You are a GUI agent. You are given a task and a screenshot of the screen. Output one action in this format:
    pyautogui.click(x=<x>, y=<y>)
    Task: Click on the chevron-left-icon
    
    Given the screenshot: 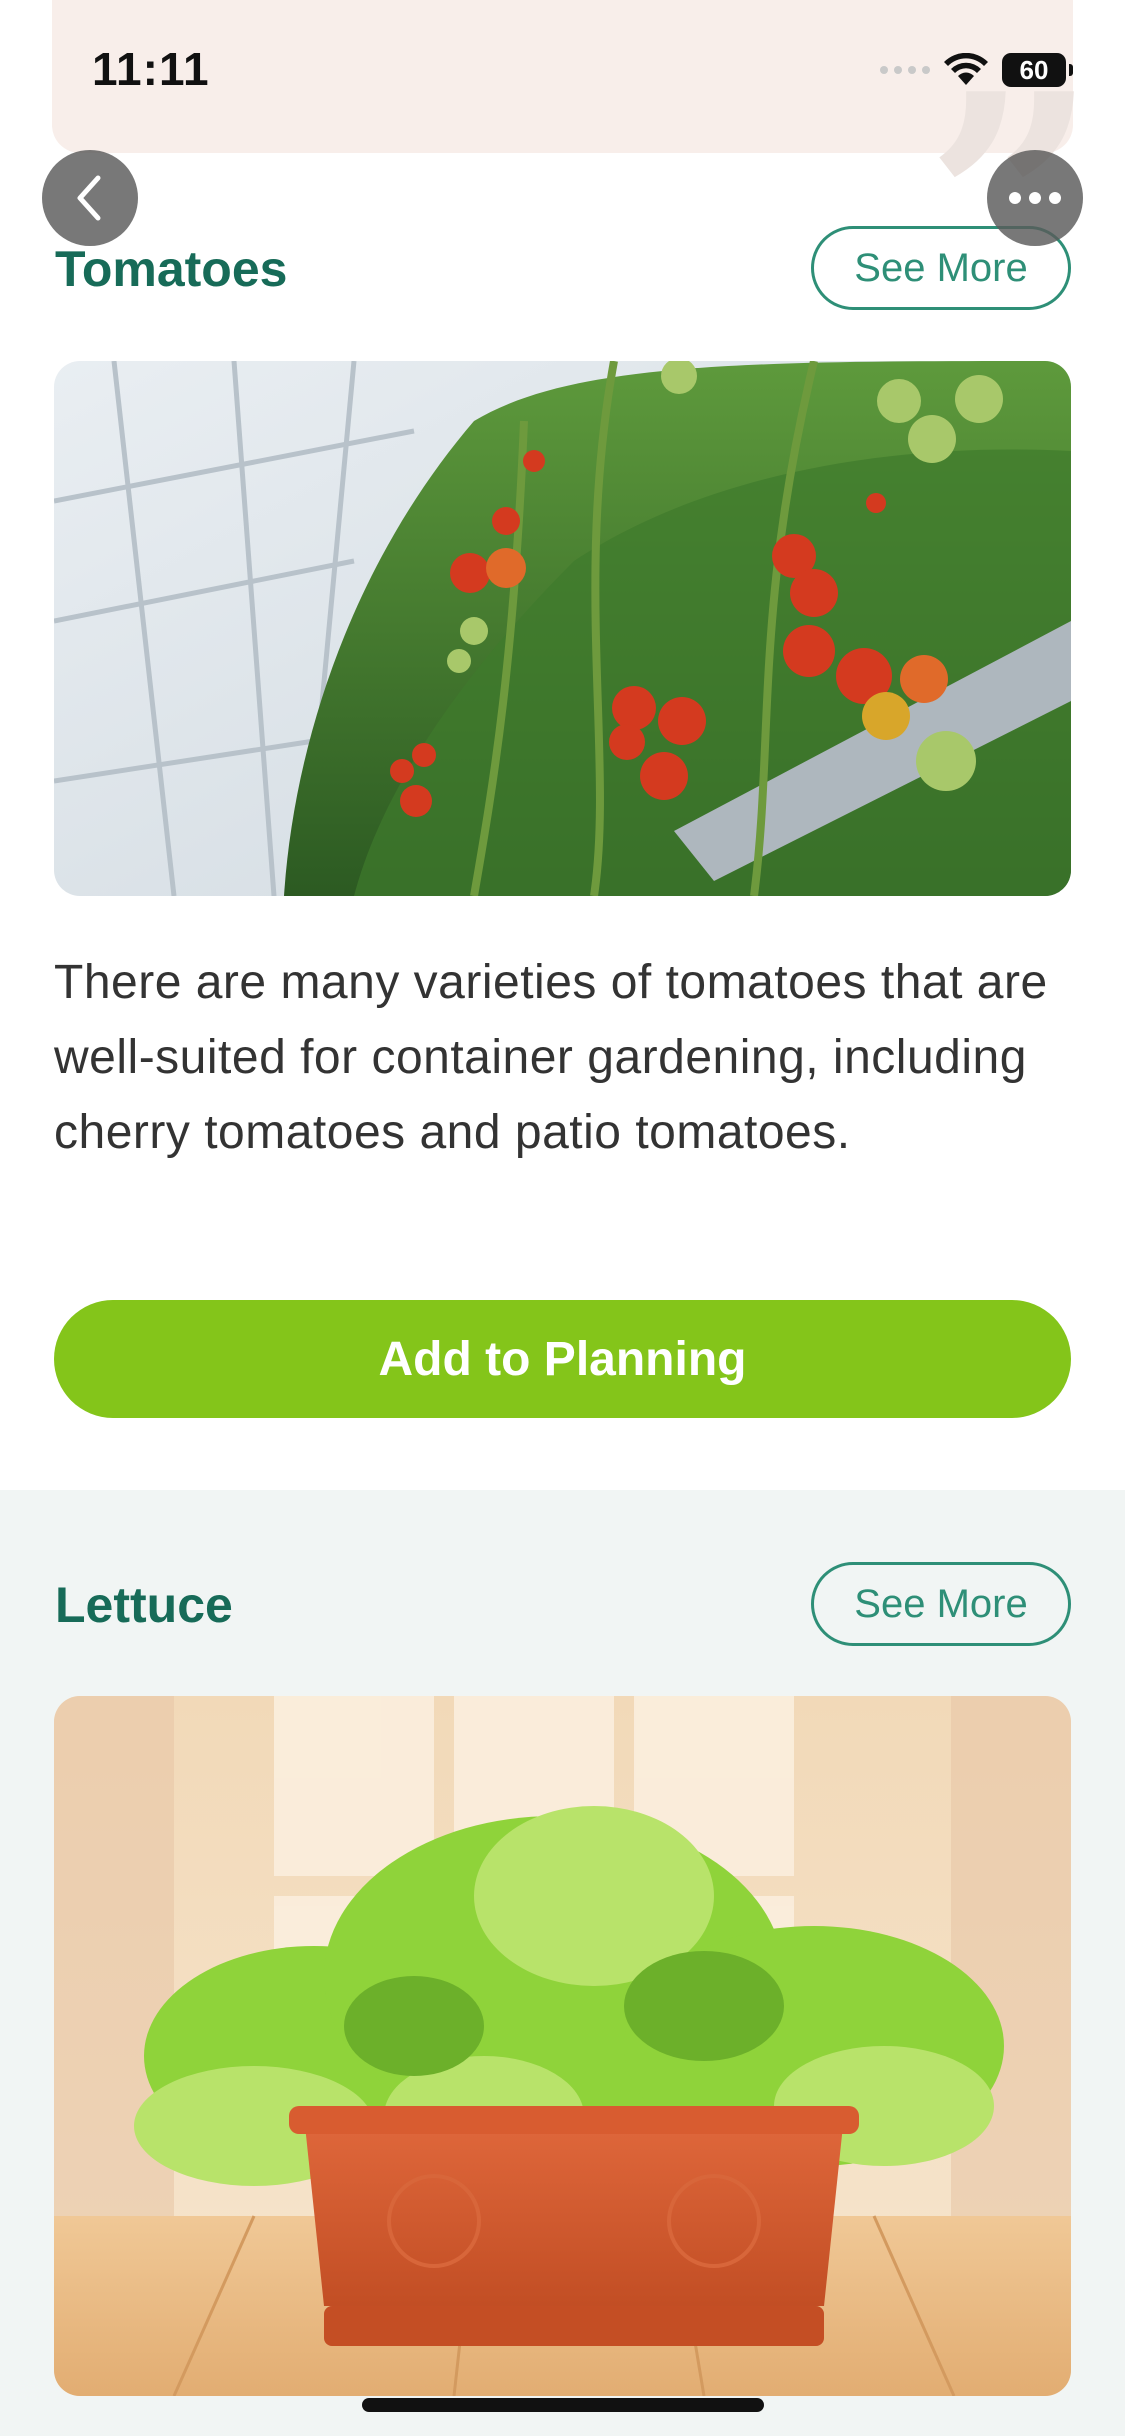 What is the action you would take?
    pyautogui.click(x=89, y=198)
    